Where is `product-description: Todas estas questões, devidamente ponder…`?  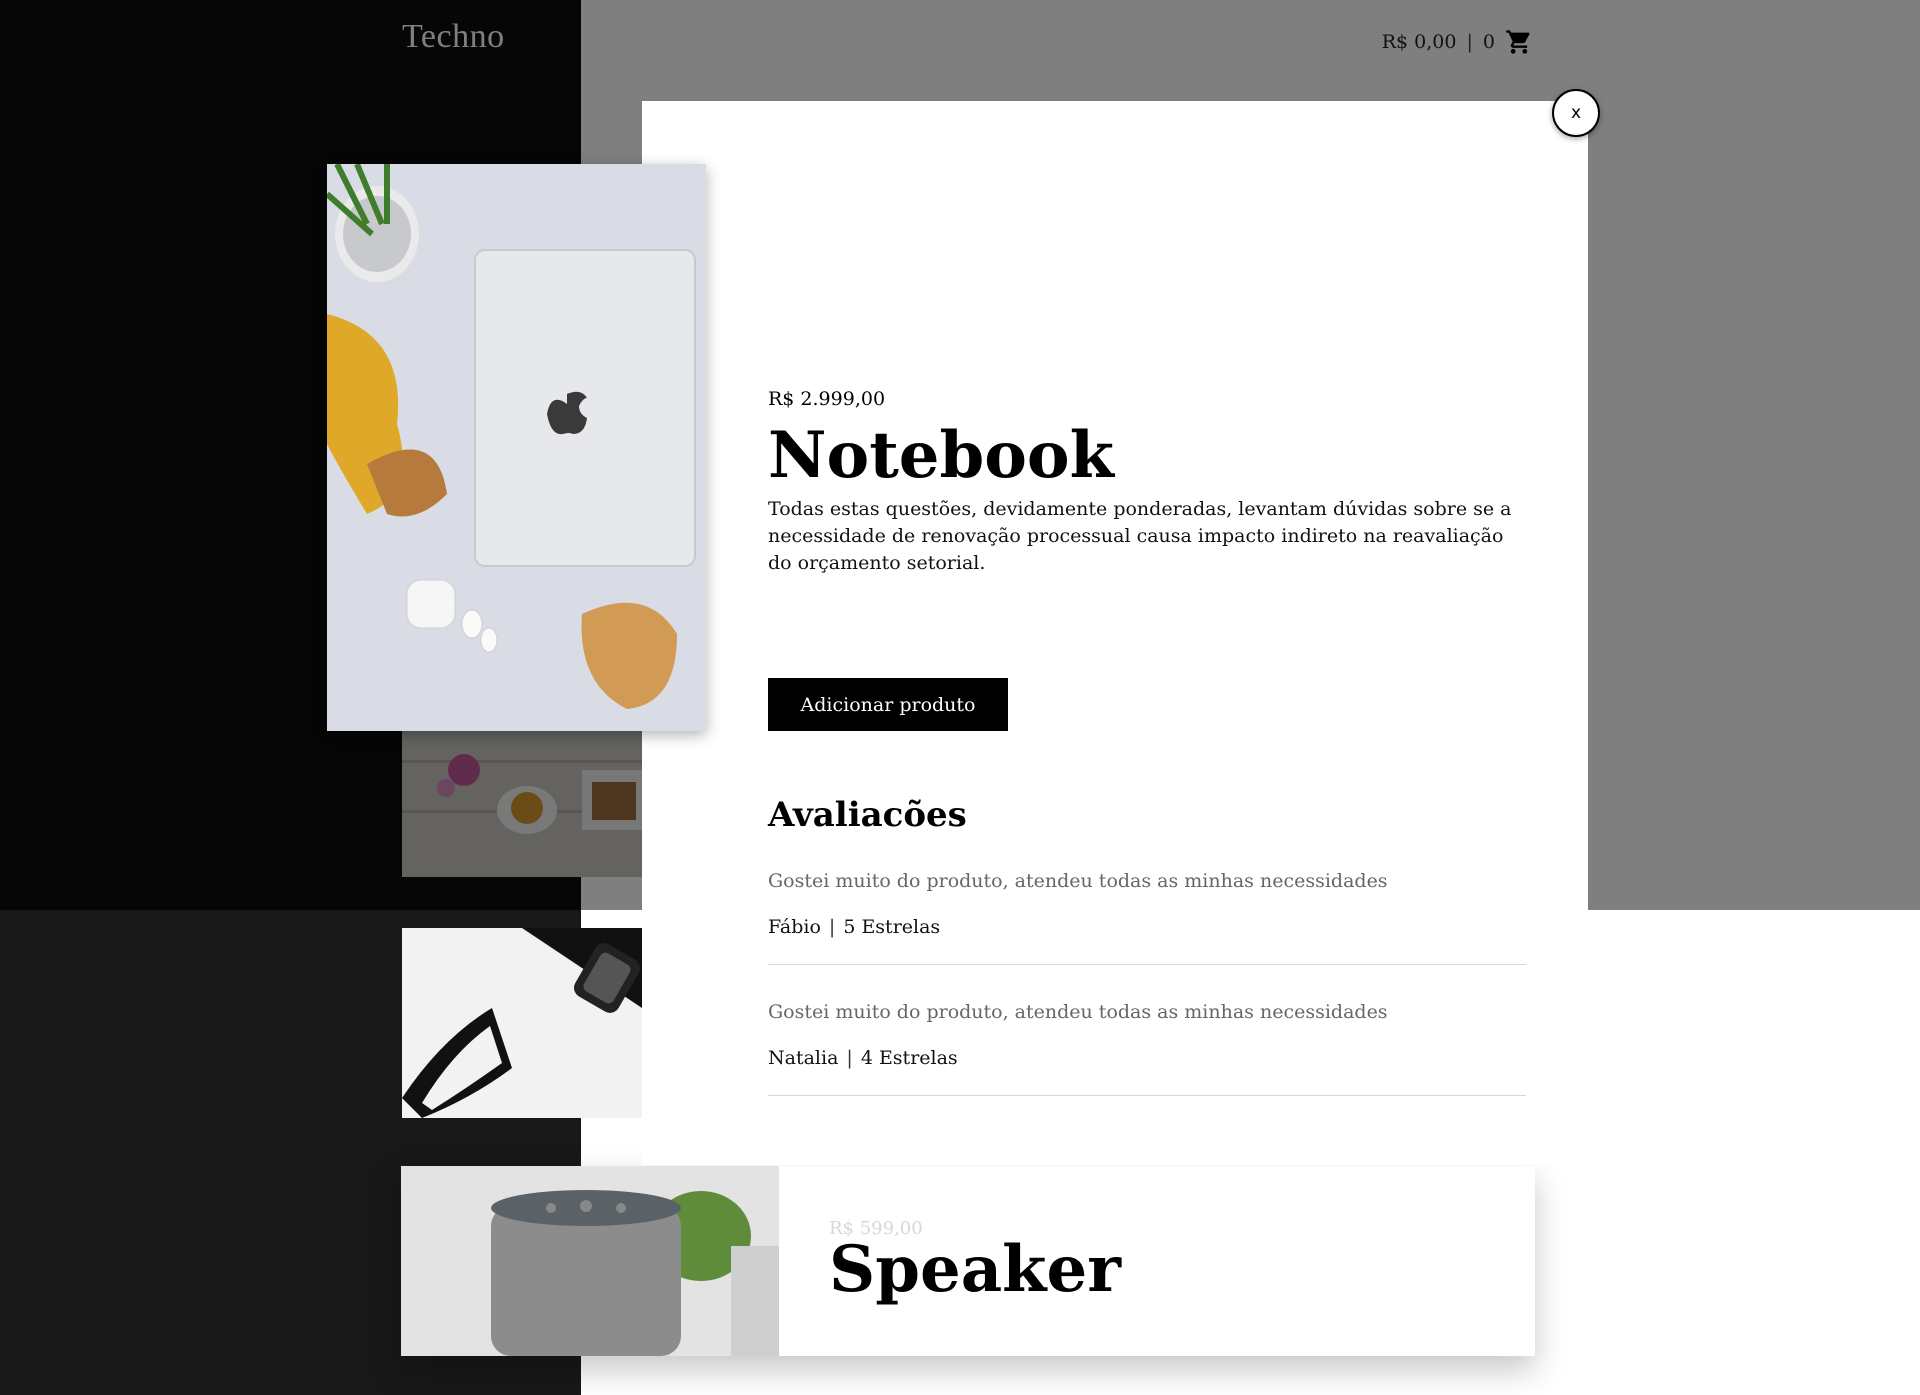 product-description: Todas estas questões, devidamente ponder… is located at coordinates (1140, 536).